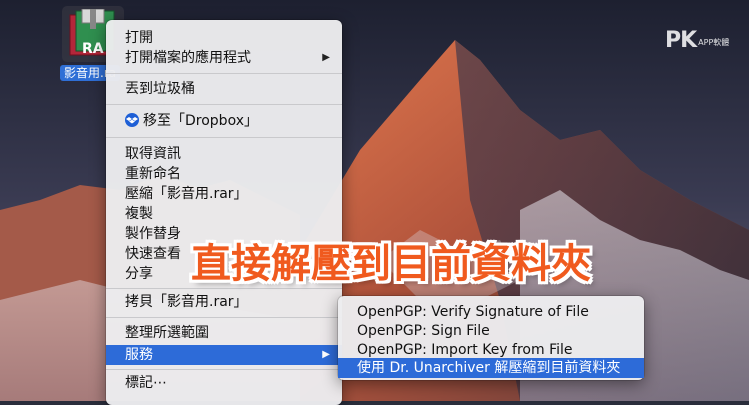 The image size is (749, 405). Describe the element at coordinates (188, 58) in the screenshot. I see `menu-item-label: 打開檔案的應用程式` at that location.